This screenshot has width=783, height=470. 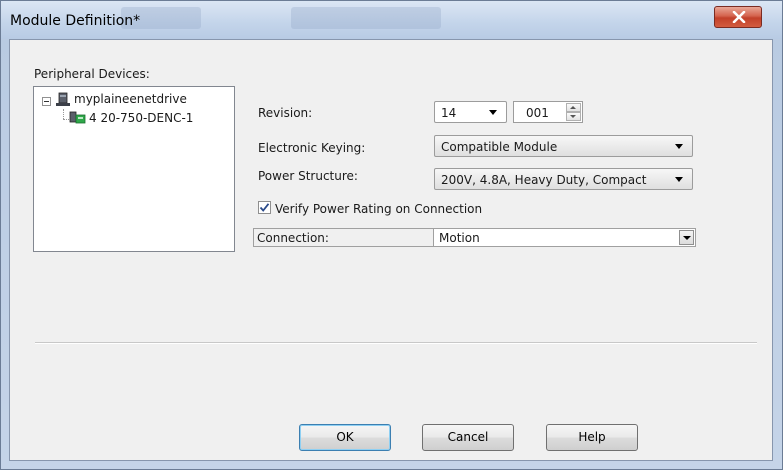 I want to click on connection-row: Connection: Motion, so click(x=474, y=237).